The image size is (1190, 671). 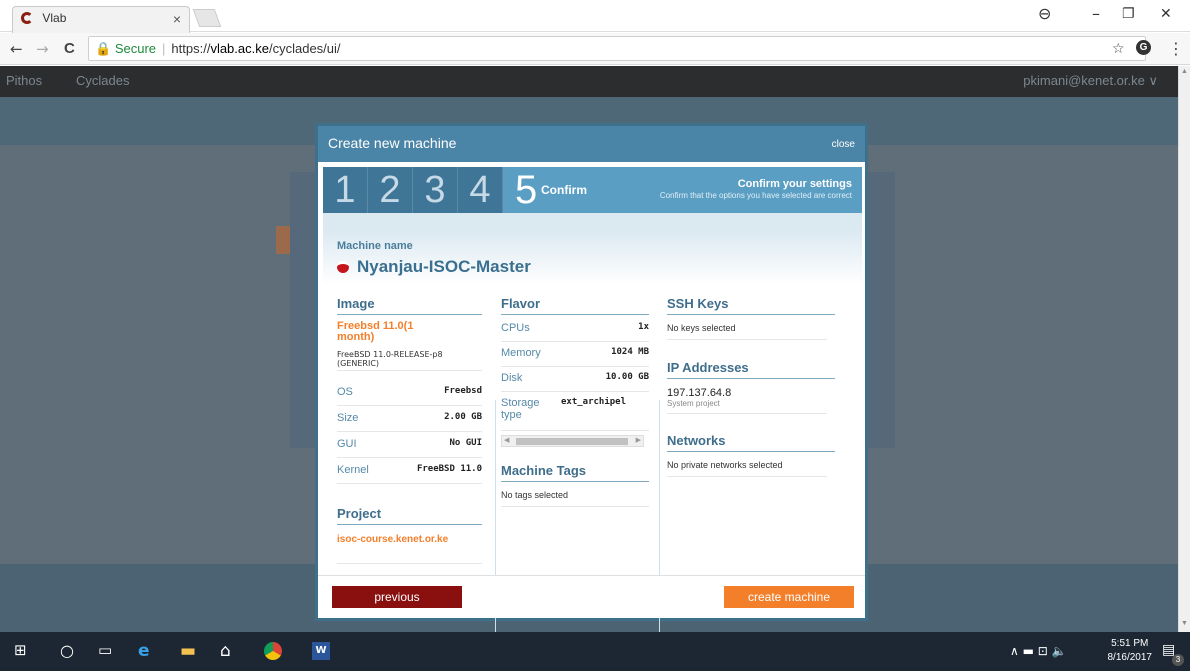 I want to click on store-icon: ⌂, so click(x=225, y=651).